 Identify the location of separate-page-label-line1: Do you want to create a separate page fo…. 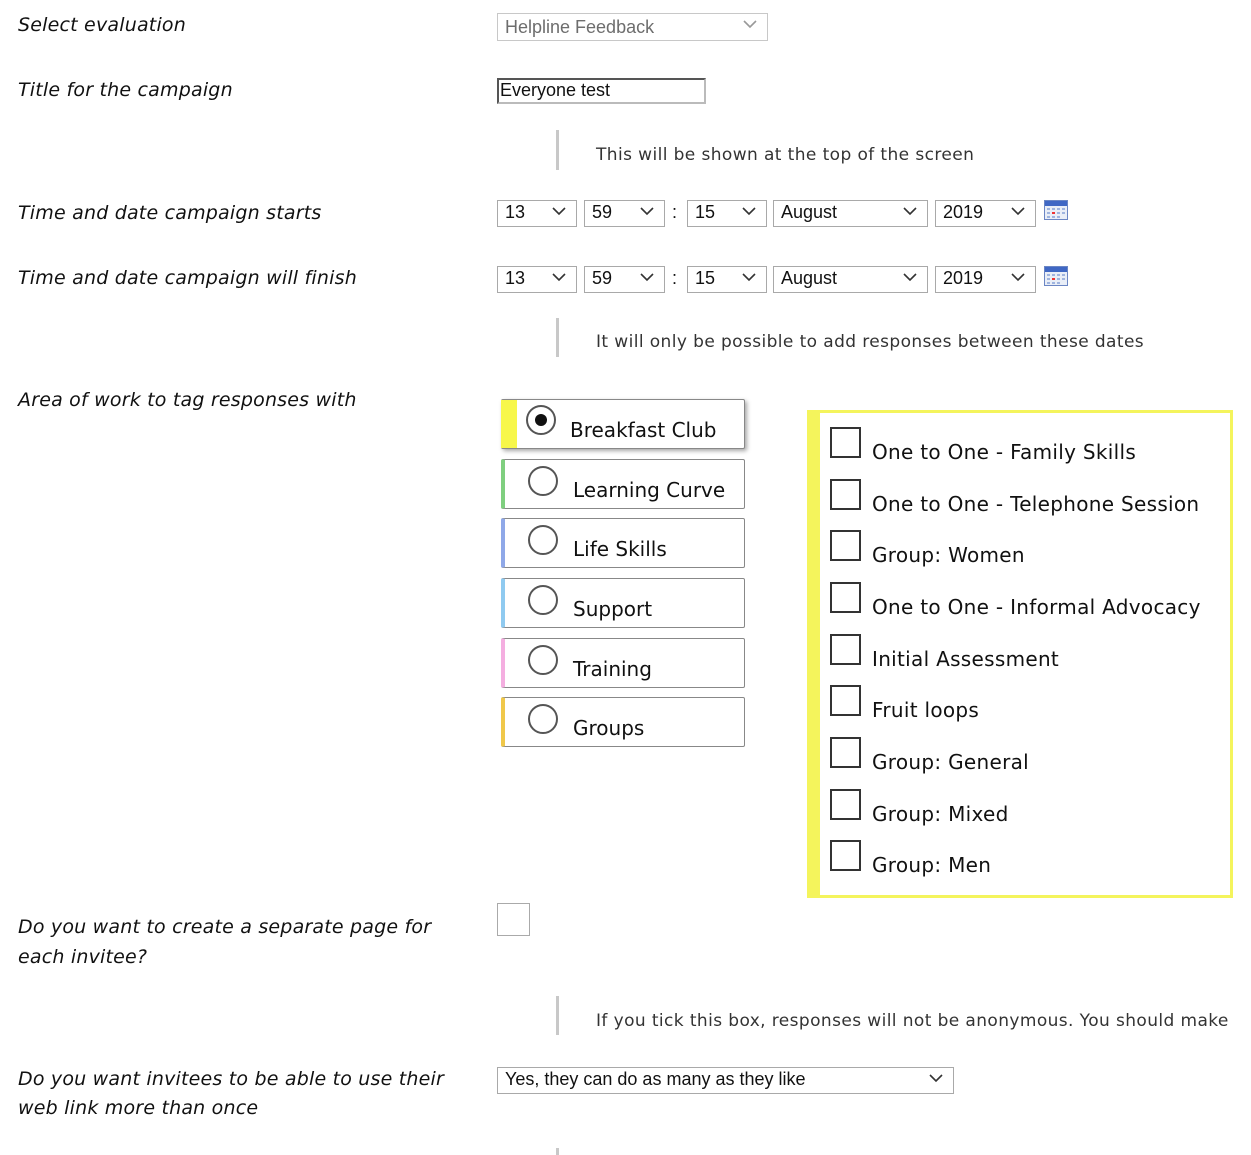
(225, 927).